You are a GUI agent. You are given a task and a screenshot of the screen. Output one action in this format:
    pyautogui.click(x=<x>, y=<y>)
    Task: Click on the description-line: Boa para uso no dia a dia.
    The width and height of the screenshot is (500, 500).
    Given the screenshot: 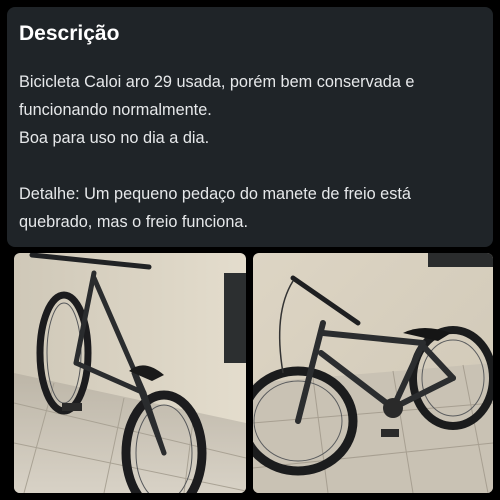 What is the action you would take?
    pyautogui.click(x=114, y=138)
    